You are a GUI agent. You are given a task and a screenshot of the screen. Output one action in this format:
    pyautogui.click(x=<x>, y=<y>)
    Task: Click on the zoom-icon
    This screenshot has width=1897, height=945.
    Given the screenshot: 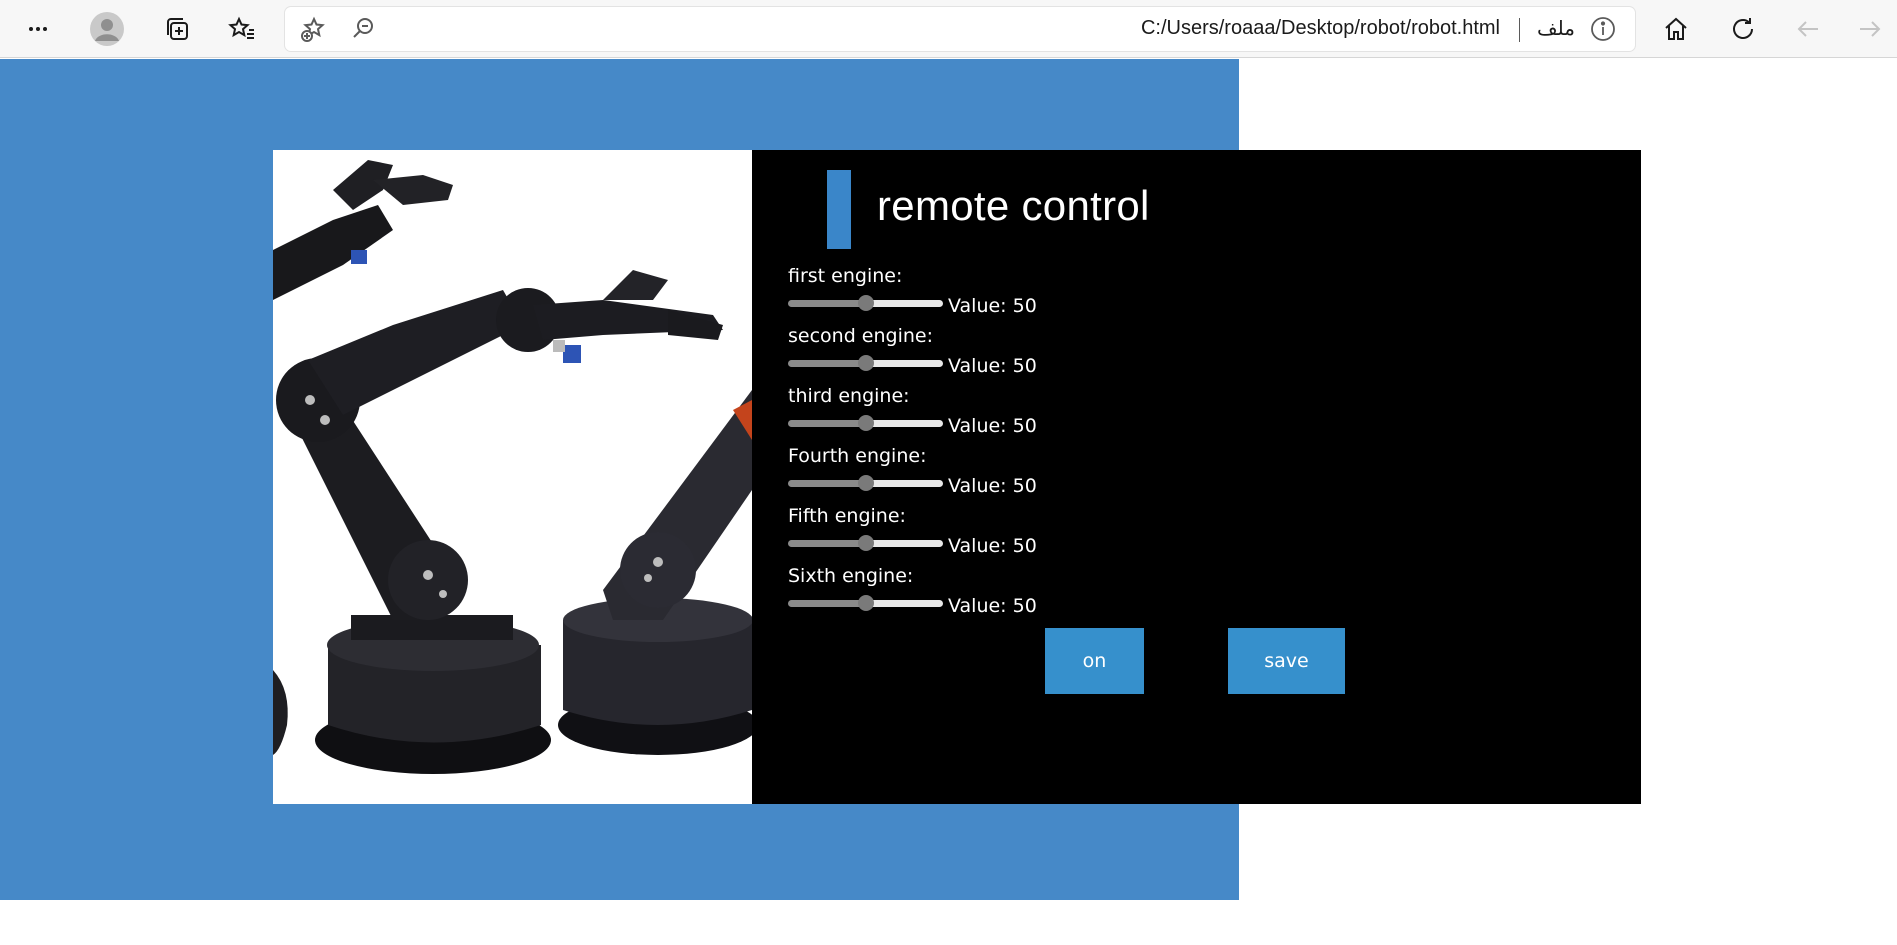 What is the action you would take?
    pyautogui.click(x=363, y=29)
    